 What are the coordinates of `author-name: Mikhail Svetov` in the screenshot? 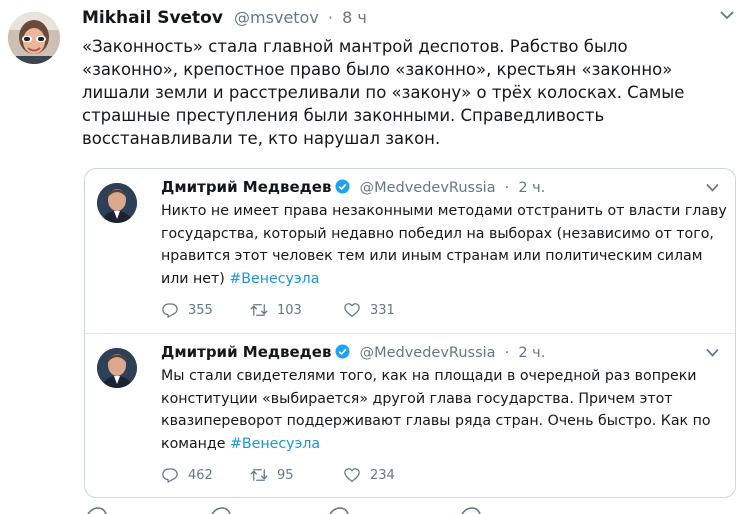 It's located at (152, 18).